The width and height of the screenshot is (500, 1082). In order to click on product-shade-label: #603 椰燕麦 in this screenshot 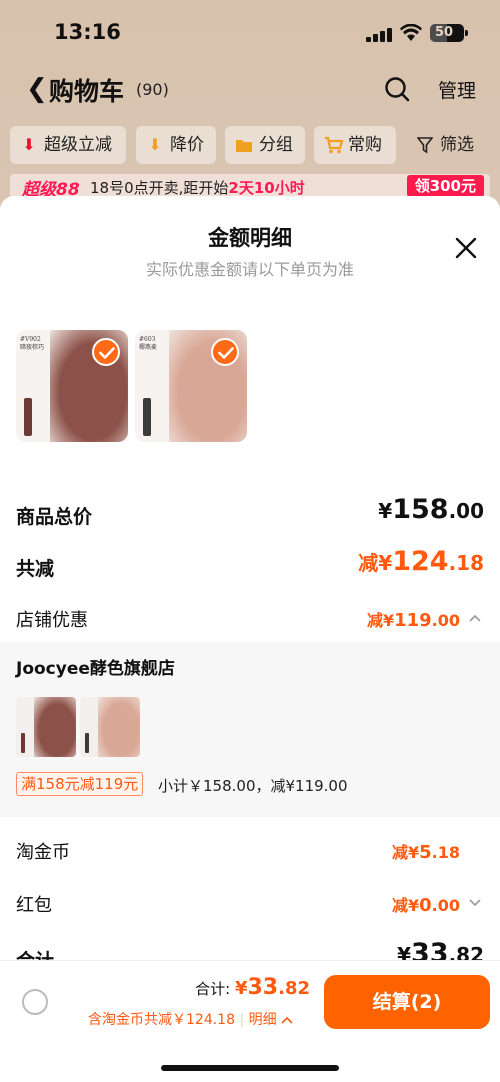, I will do `click(148, 343)`.